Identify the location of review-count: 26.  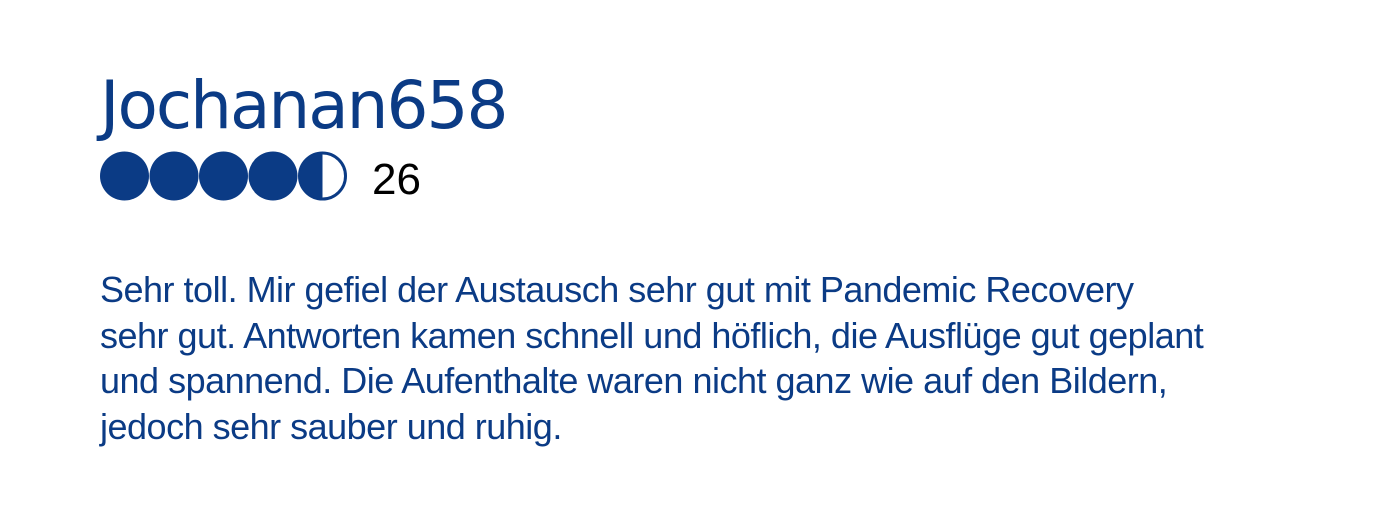
(396, 179).